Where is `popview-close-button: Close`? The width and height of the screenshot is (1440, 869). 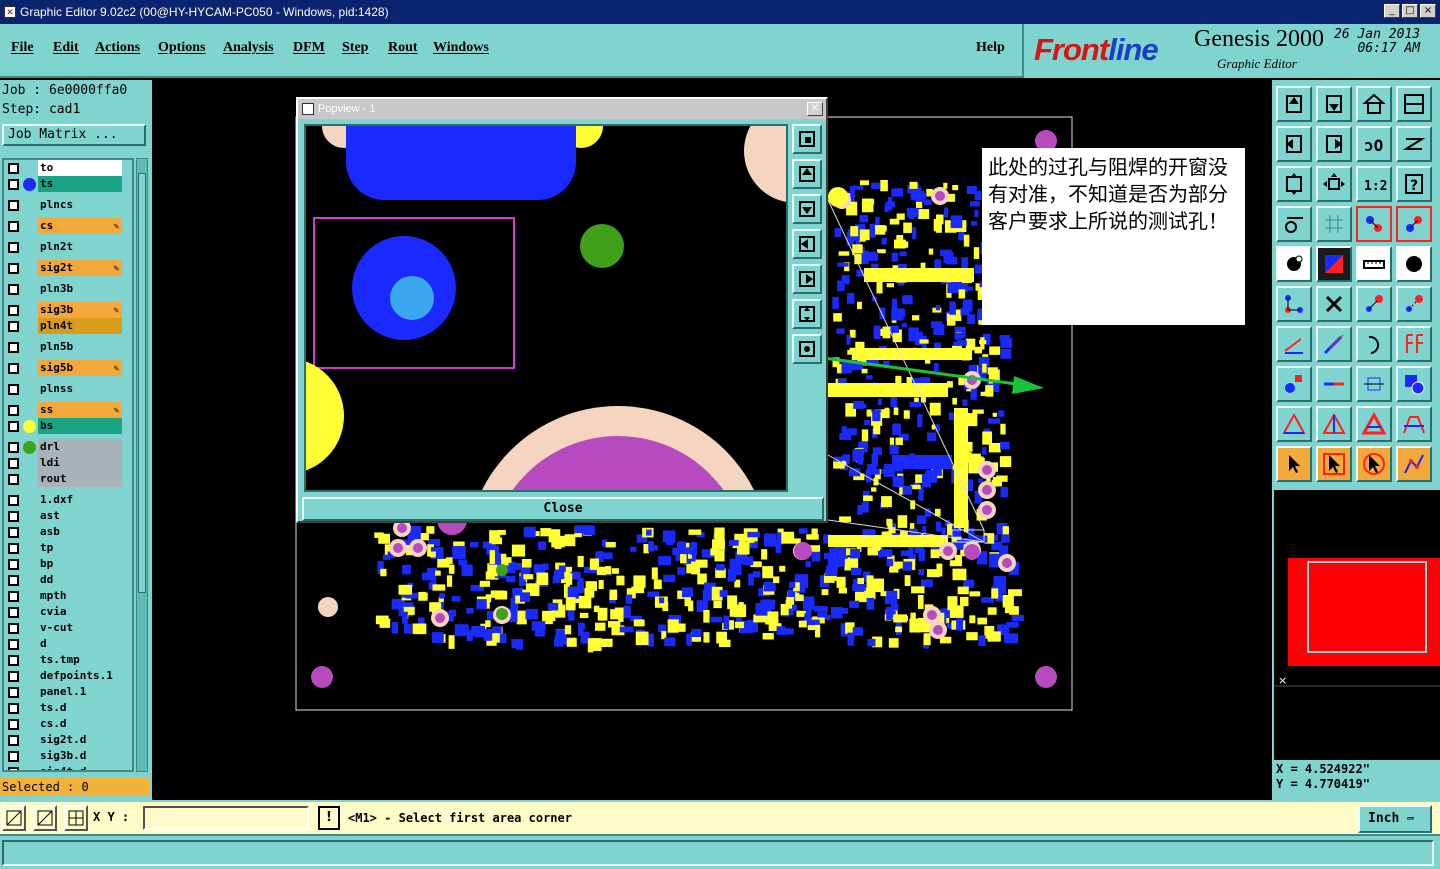
popview-close-button: Close is located at coordinates (563, 509).